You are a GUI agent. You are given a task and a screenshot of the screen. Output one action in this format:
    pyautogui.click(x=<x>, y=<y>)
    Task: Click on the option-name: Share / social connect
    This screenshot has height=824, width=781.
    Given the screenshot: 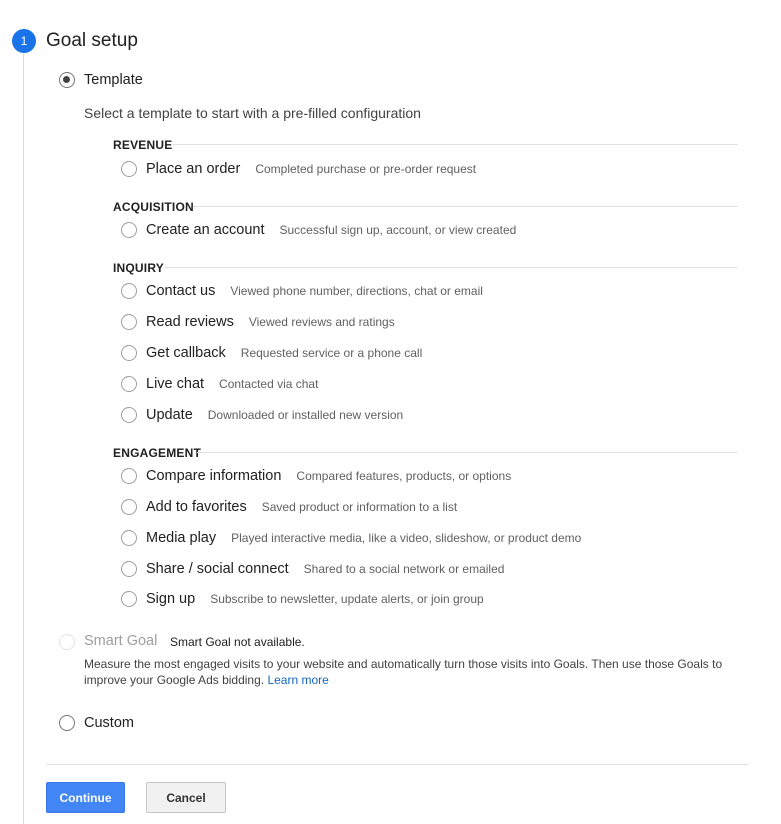 What is the action you would take?
    pyautogui.click(x=217, y=569)
    